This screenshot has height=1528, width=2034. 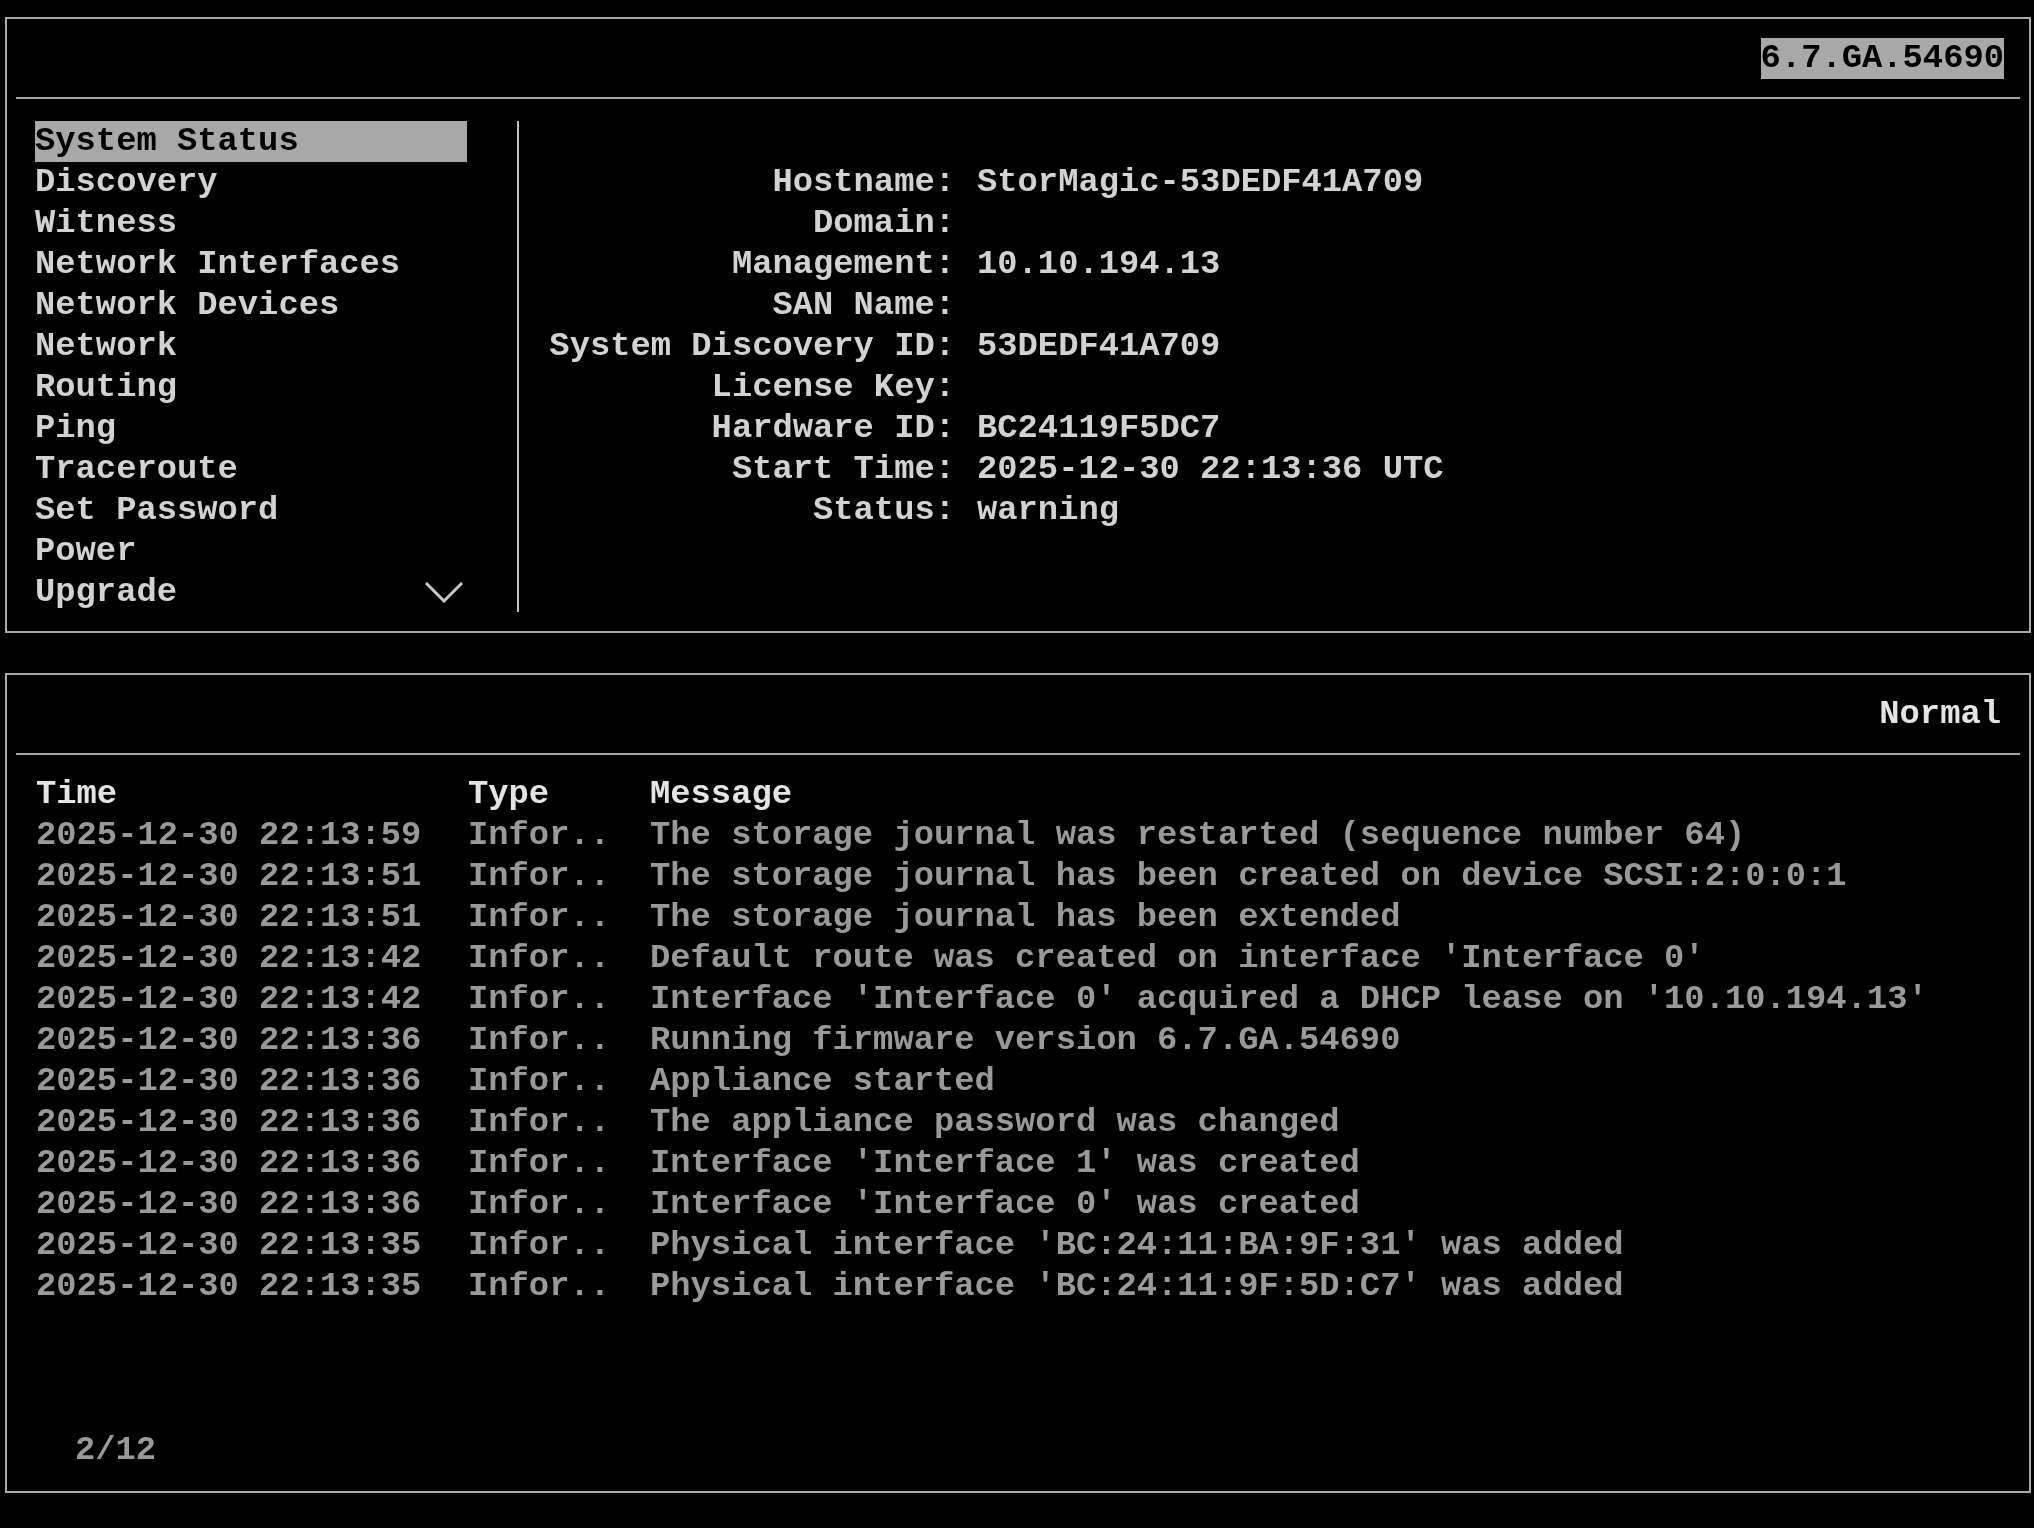 What do you see at coordinates (884, 510) in the screenshot?
I see `info-label: Status:` at bounding box center [884, 510].